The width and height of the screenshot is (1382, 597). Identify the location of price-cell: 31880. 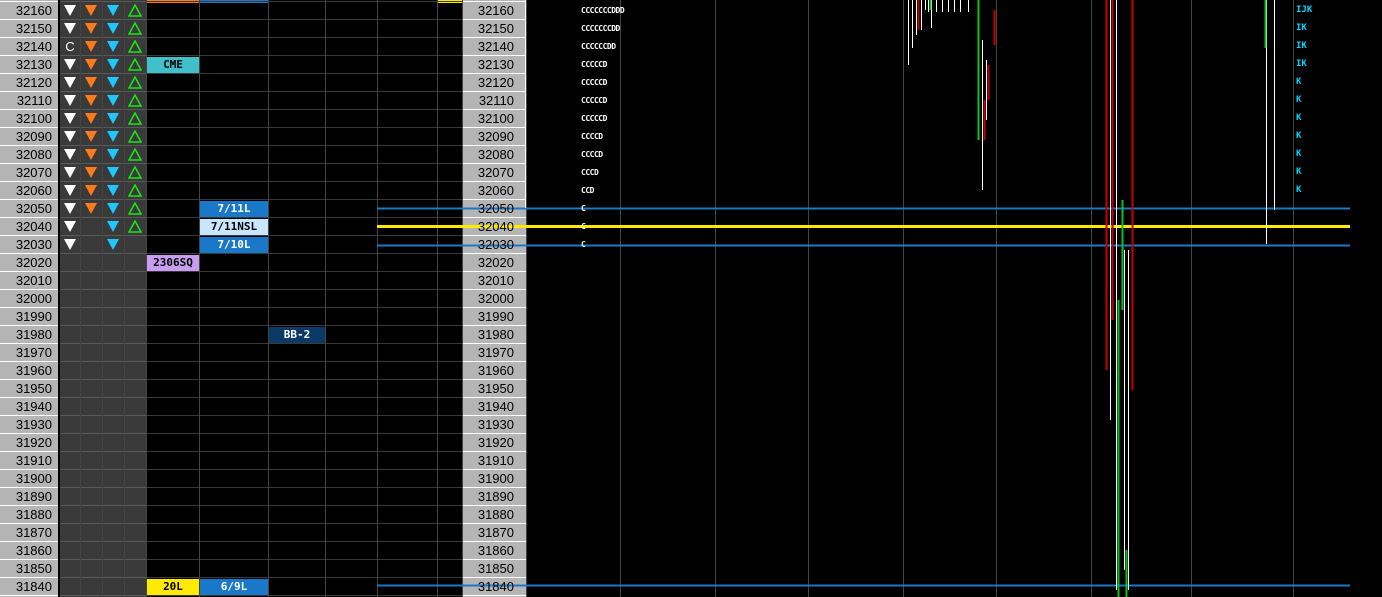
(33, 514).